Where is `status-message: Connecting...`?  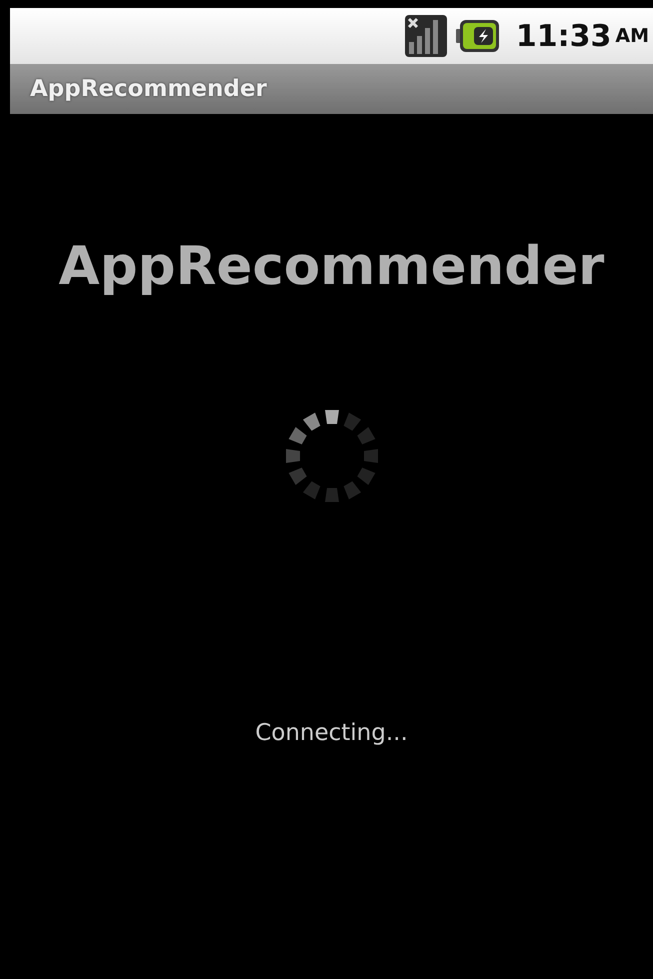 status-message: Connecting... is located at coordinates (331, 733).